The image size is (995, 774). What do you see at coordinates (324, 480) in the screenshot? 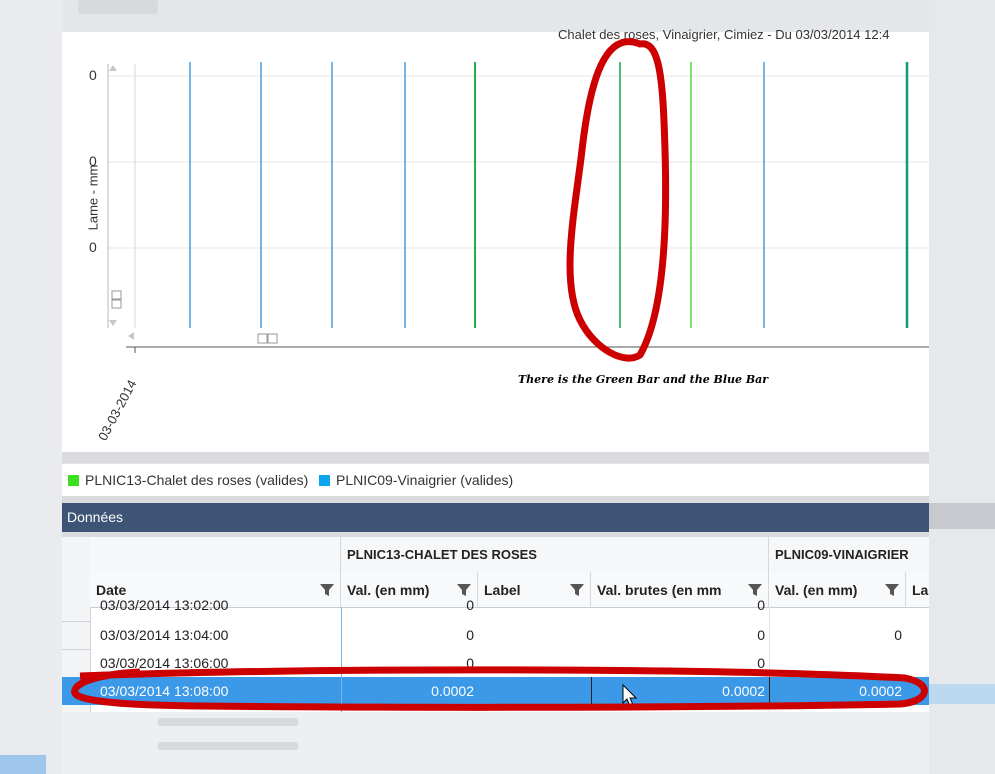
I see `legend-swatch-blue` at bounding box center [324, 480].